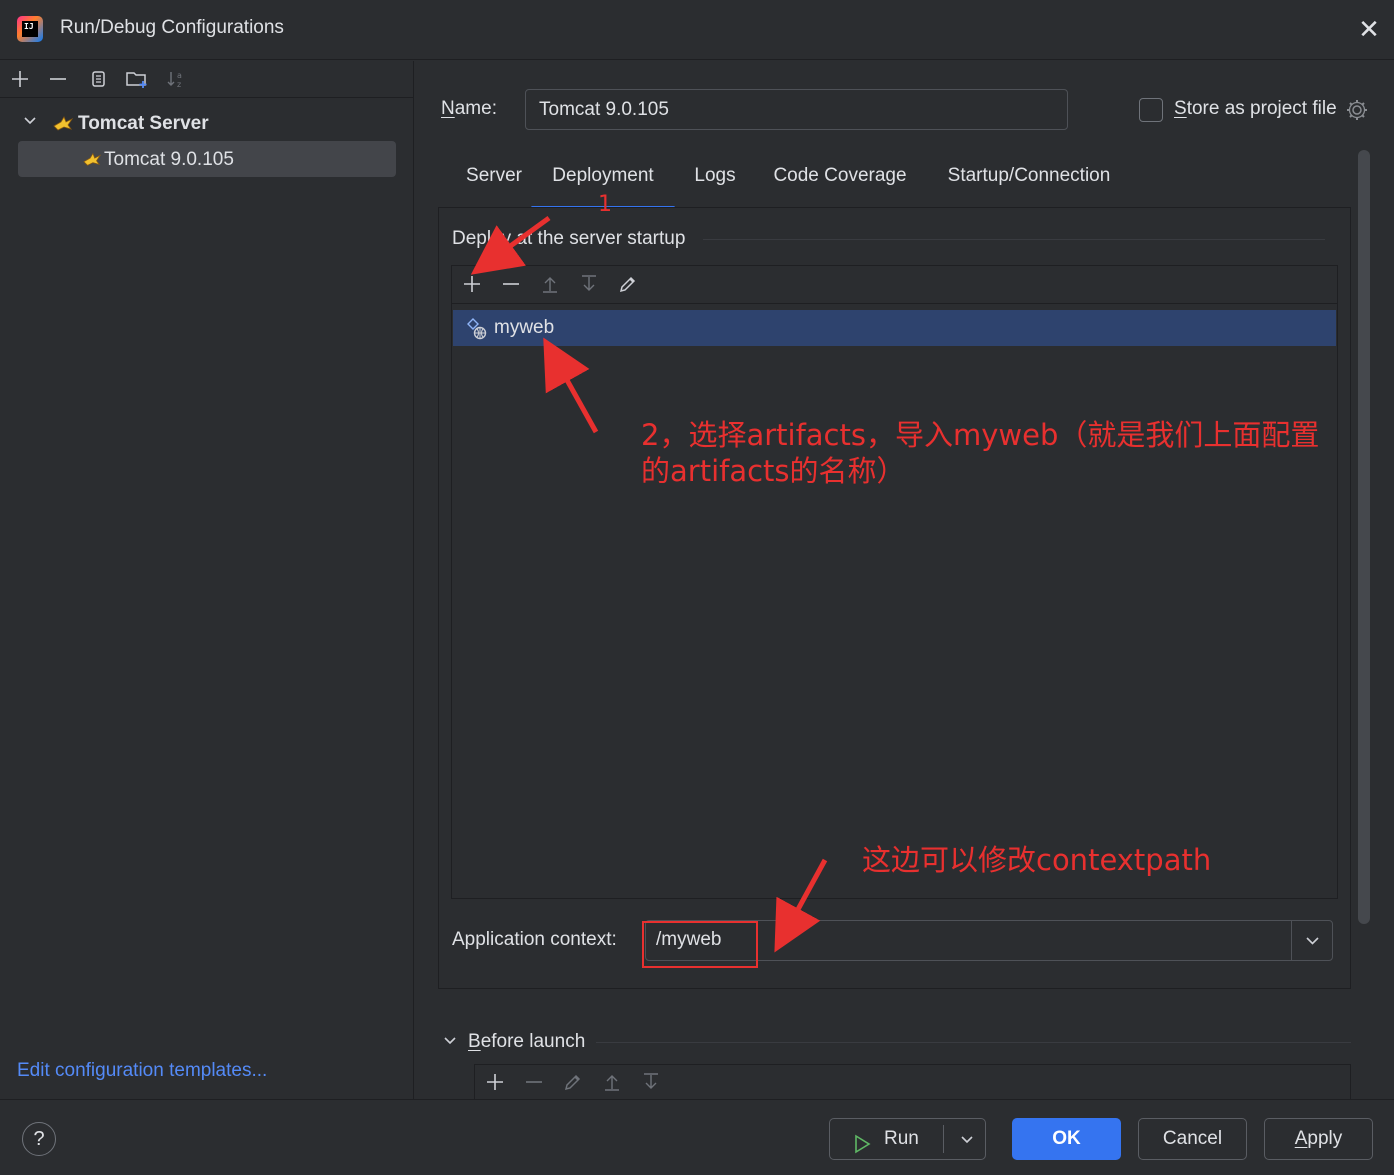 The width and height of the screenshot is (1394, 1175). What do you see at coordinates (1364, 537) in the screenshot?
I see `vertical-scrollbar` at bounding box center [1364, 537].